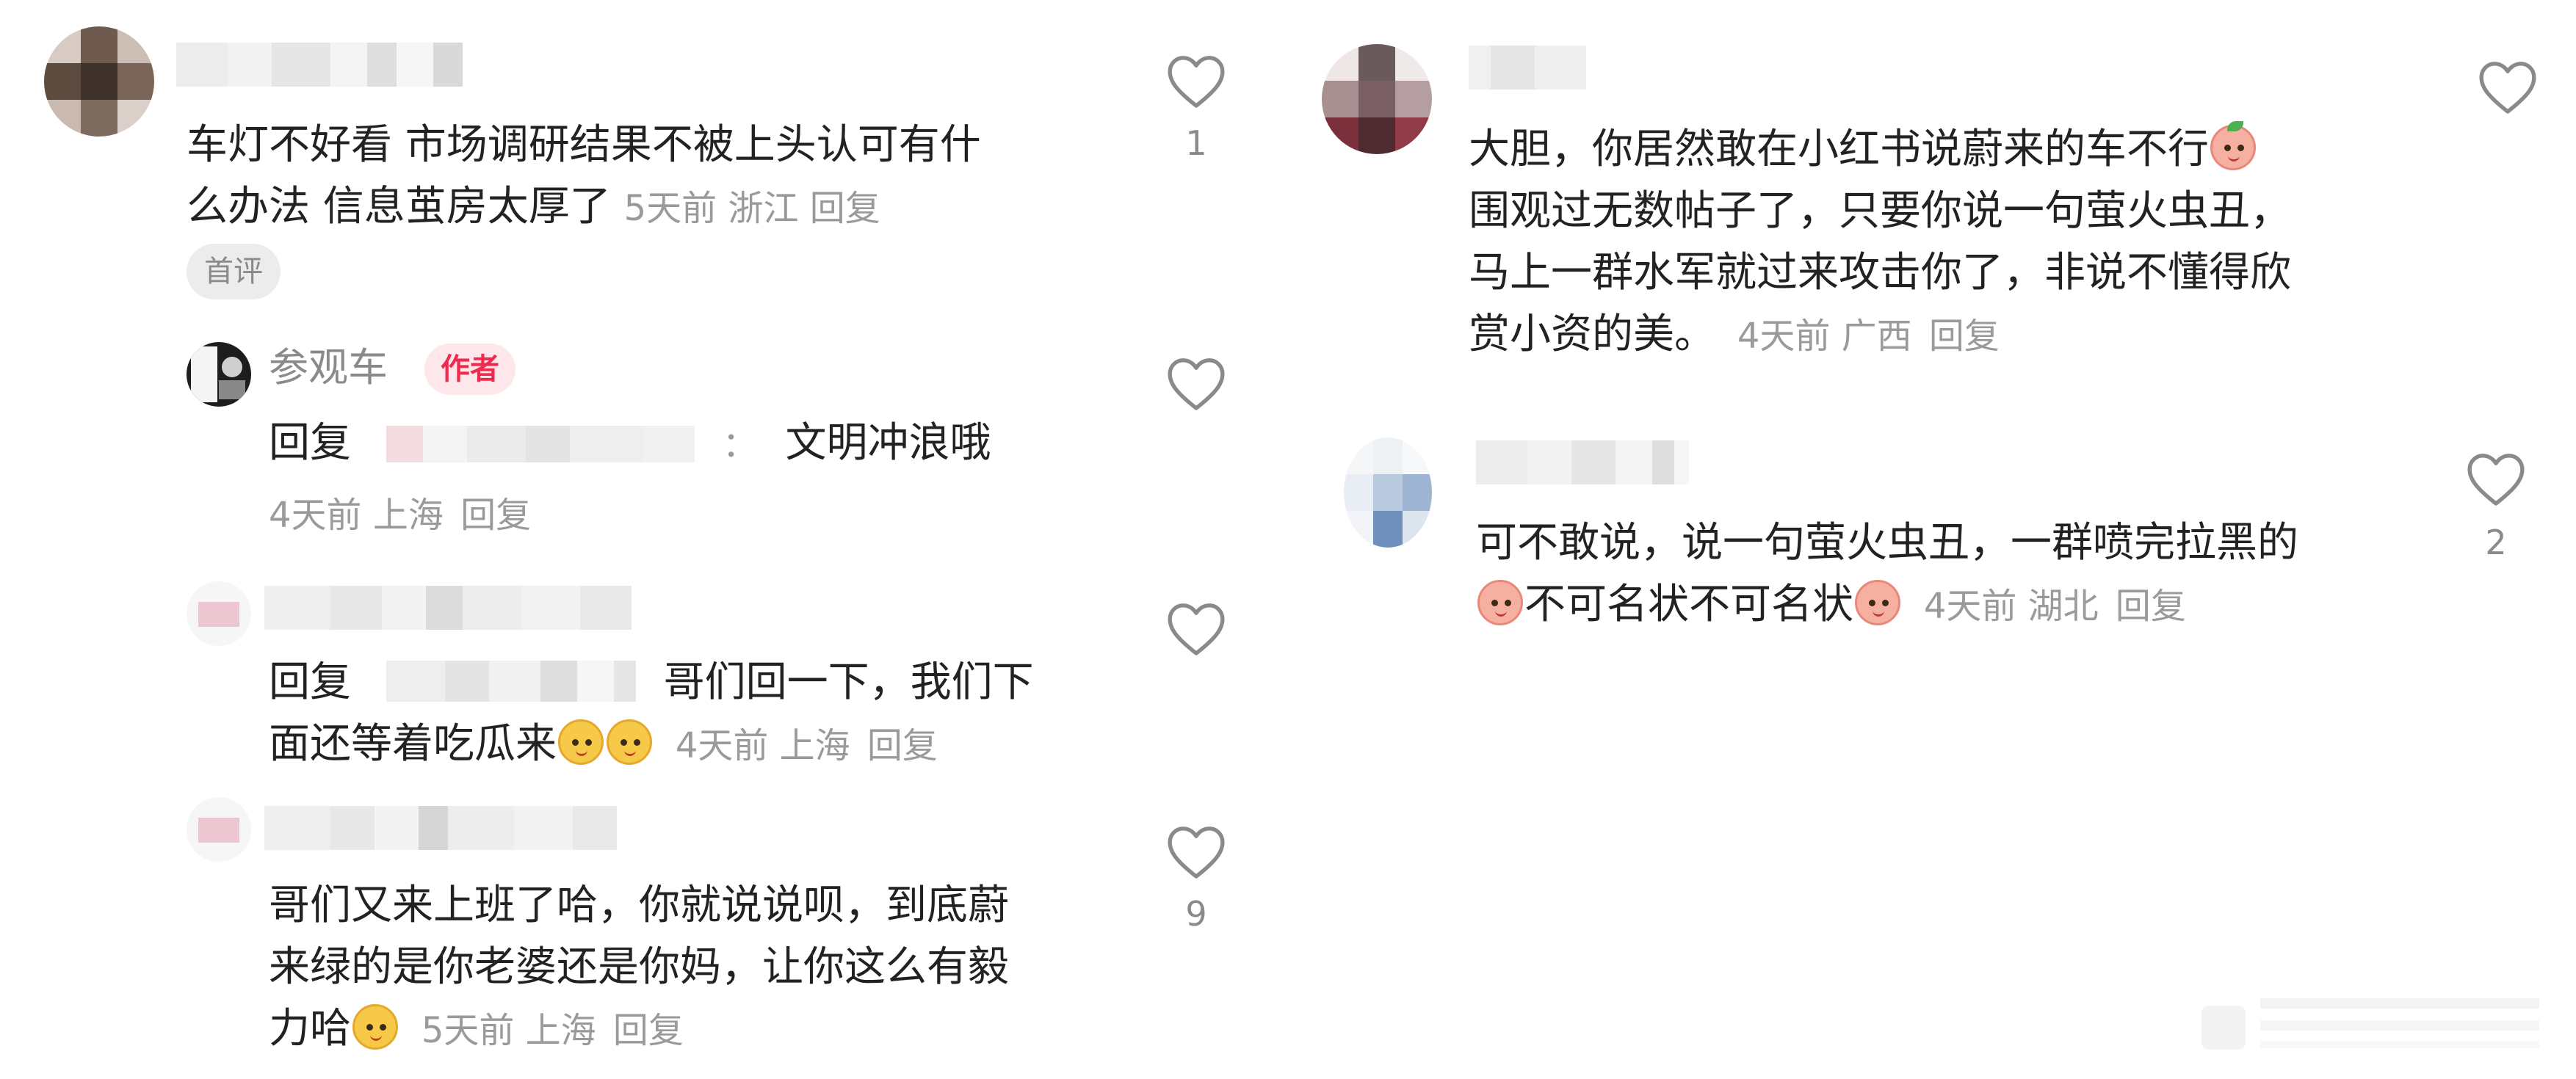 Image resolution: width=2576 pixels, height=1079 pixels. I want to click on comment-location: 湖北, so click(2063, 606).